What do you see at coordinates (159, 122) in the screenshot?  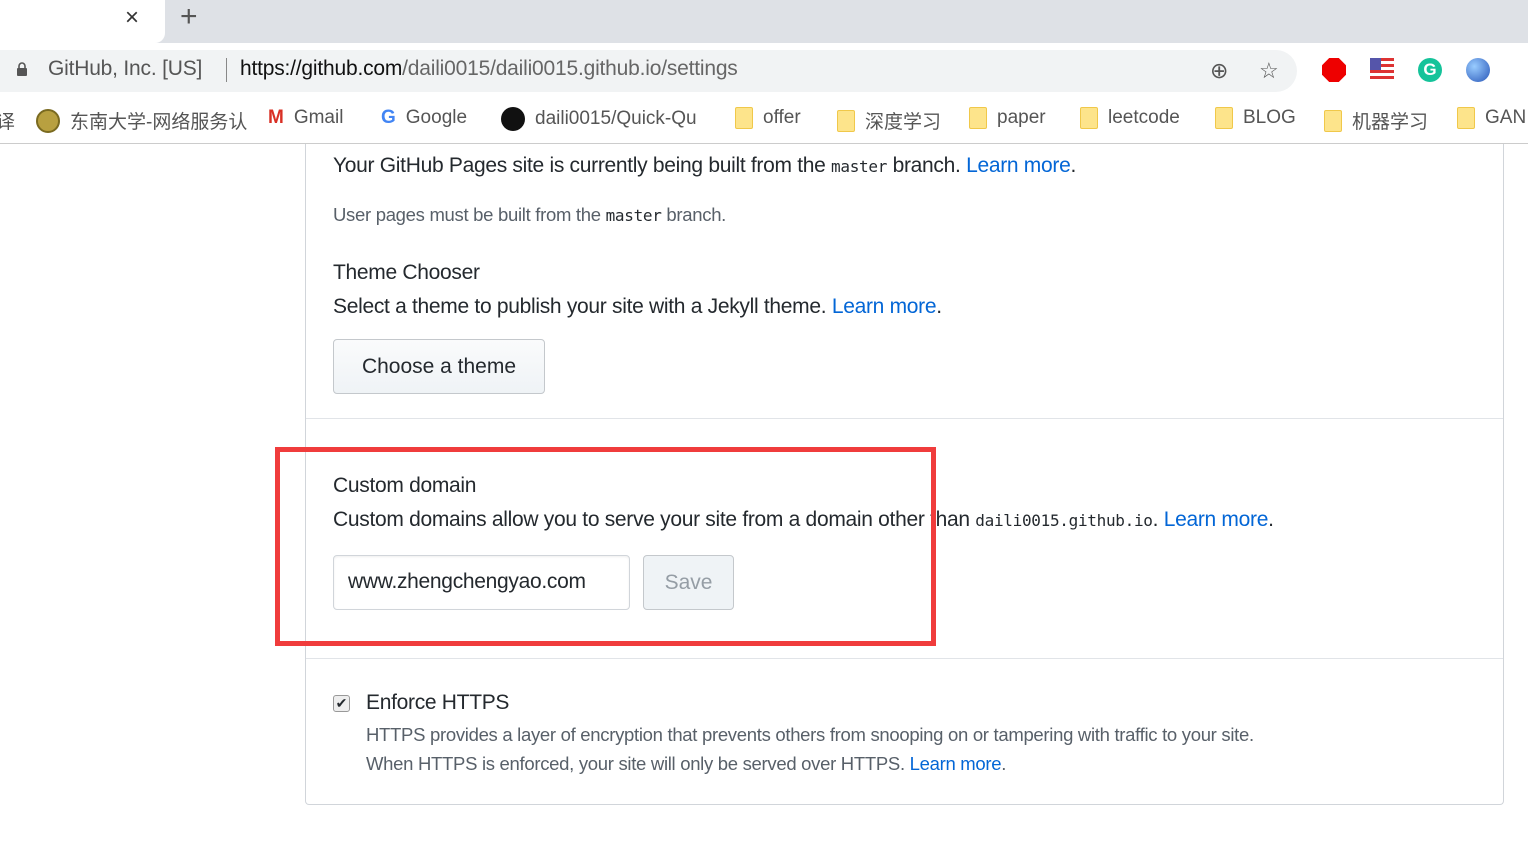 I see `bookmark-label: 东南大学-网络服务认` at bounding box center [159, 122].